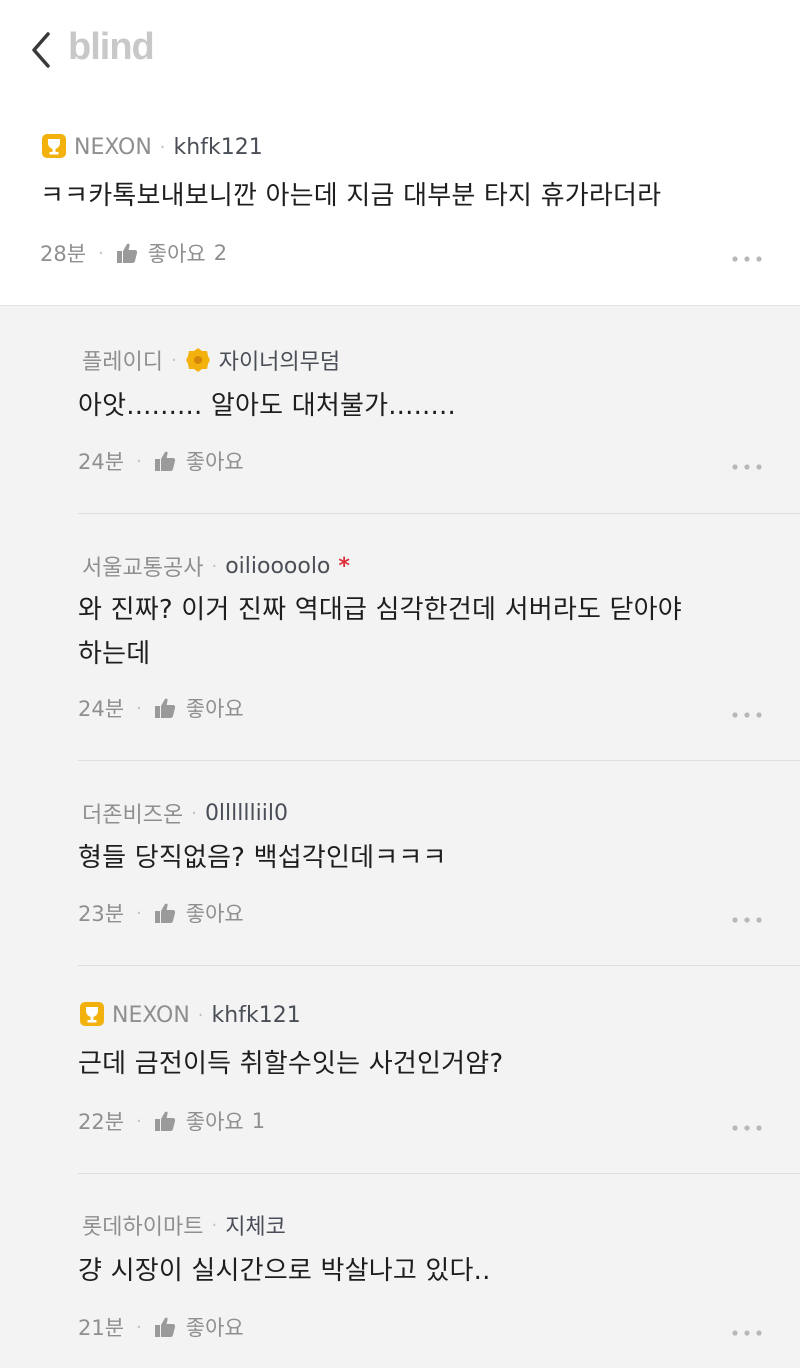 The width and height of the screenshot is (800, 1368). I want to click on reply-text-line: 하는데, so click(114, 654).